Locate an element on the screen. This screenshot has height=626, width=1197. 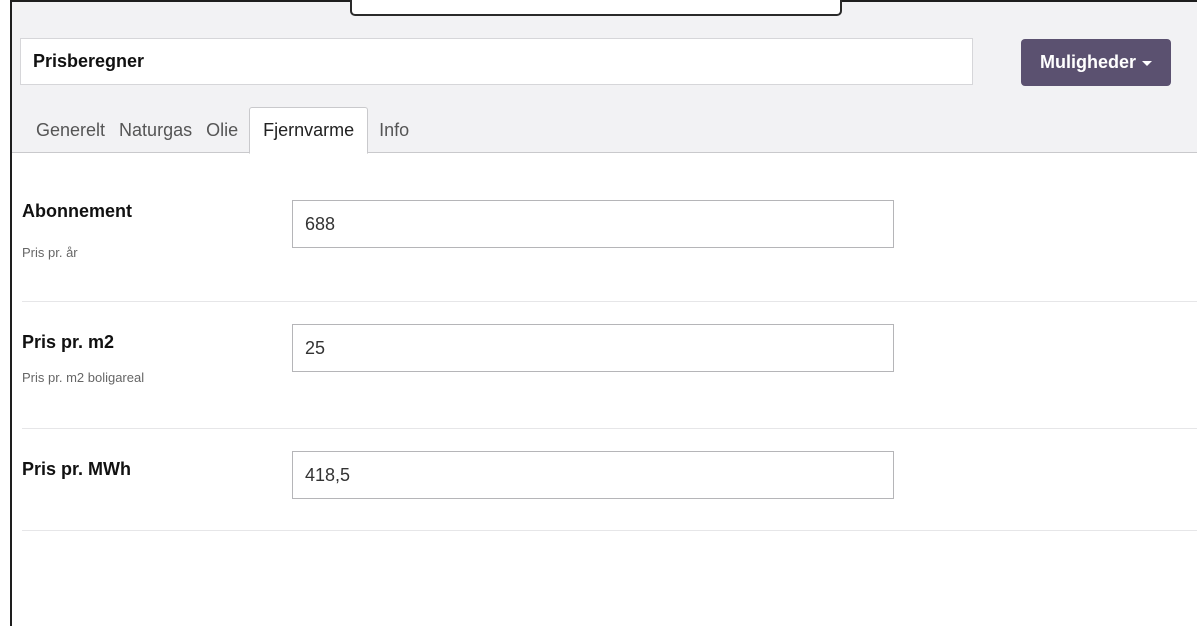
tab-fjernvarme: Fjernvarme is located at coordinates (309, 130).